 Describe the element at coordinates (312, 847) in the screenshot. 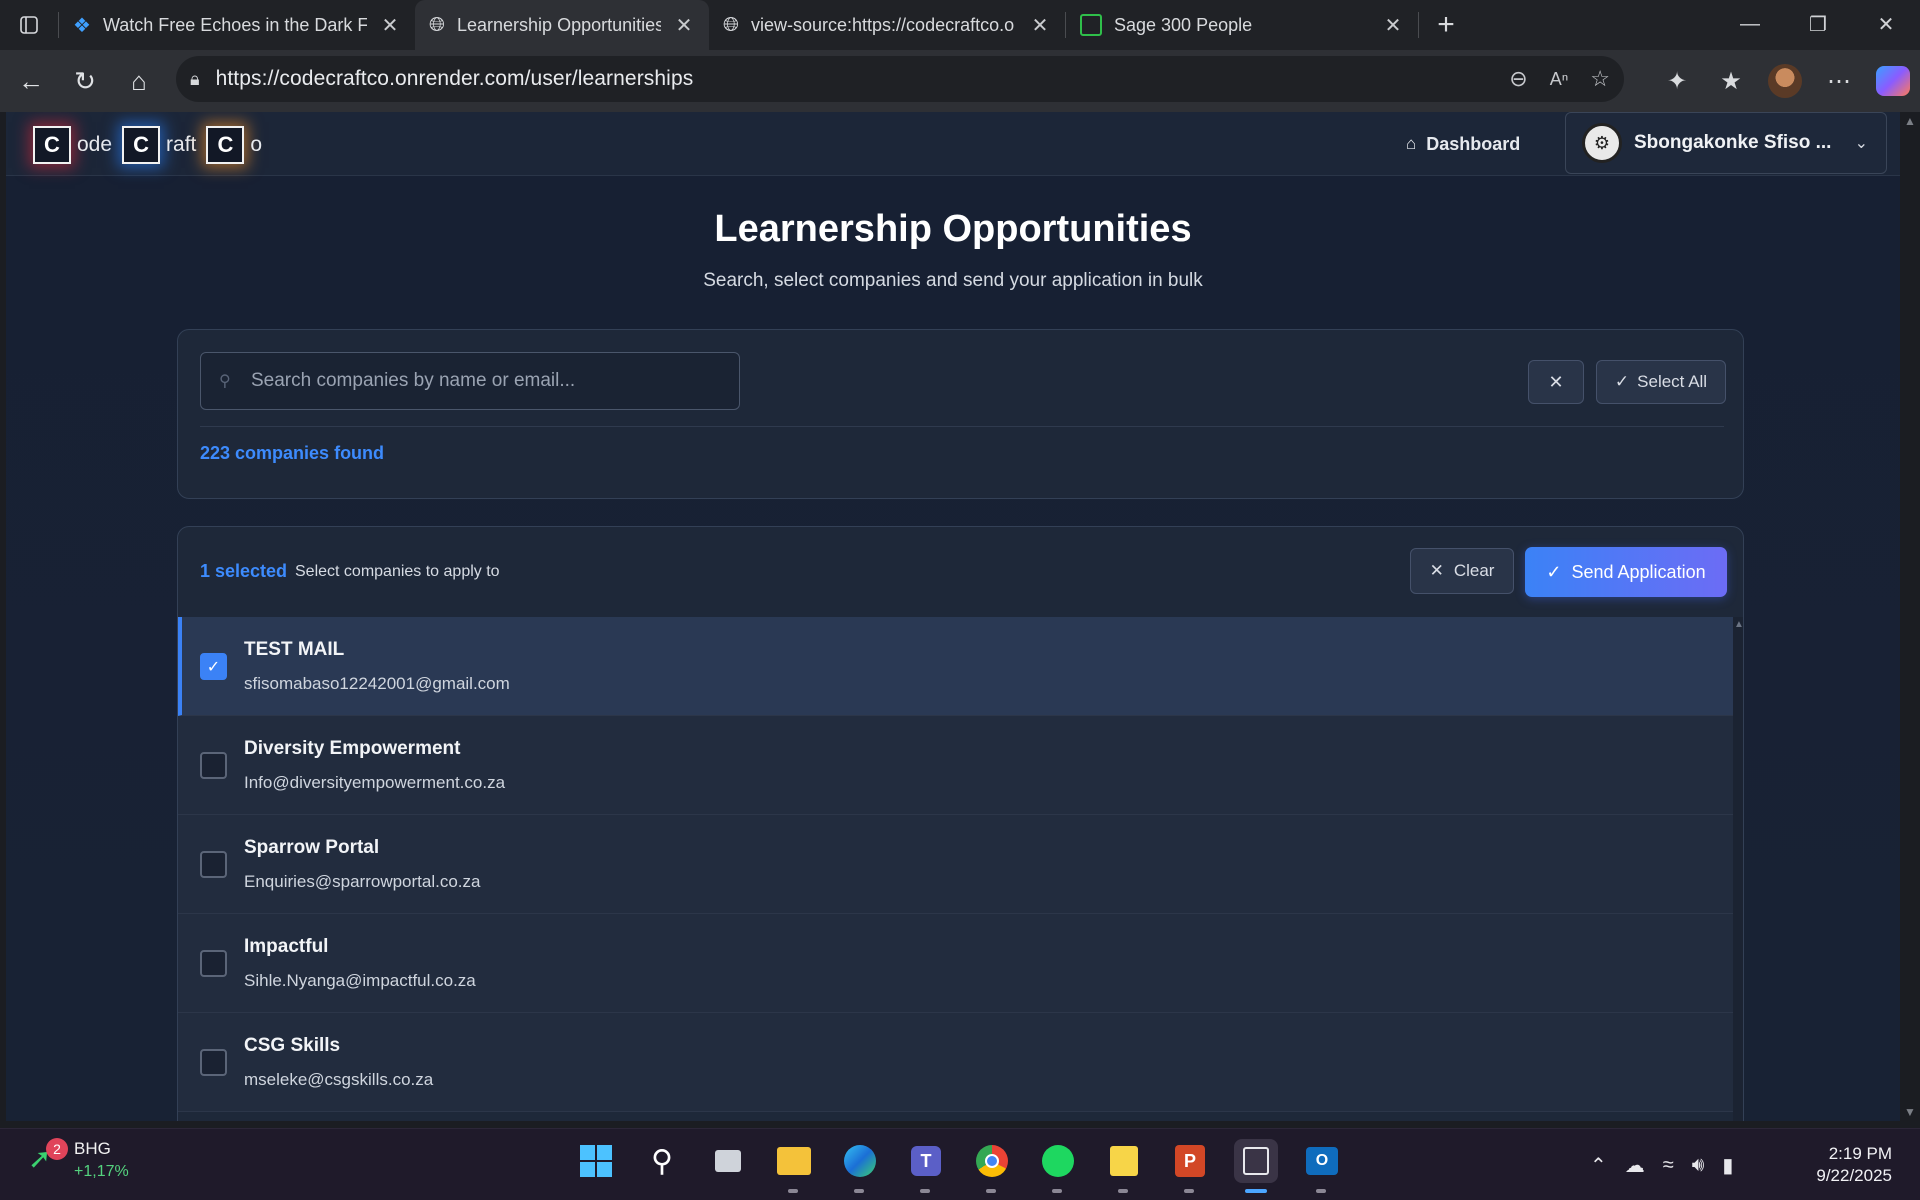

I see `company-name: Sparrow Portal` at that location.